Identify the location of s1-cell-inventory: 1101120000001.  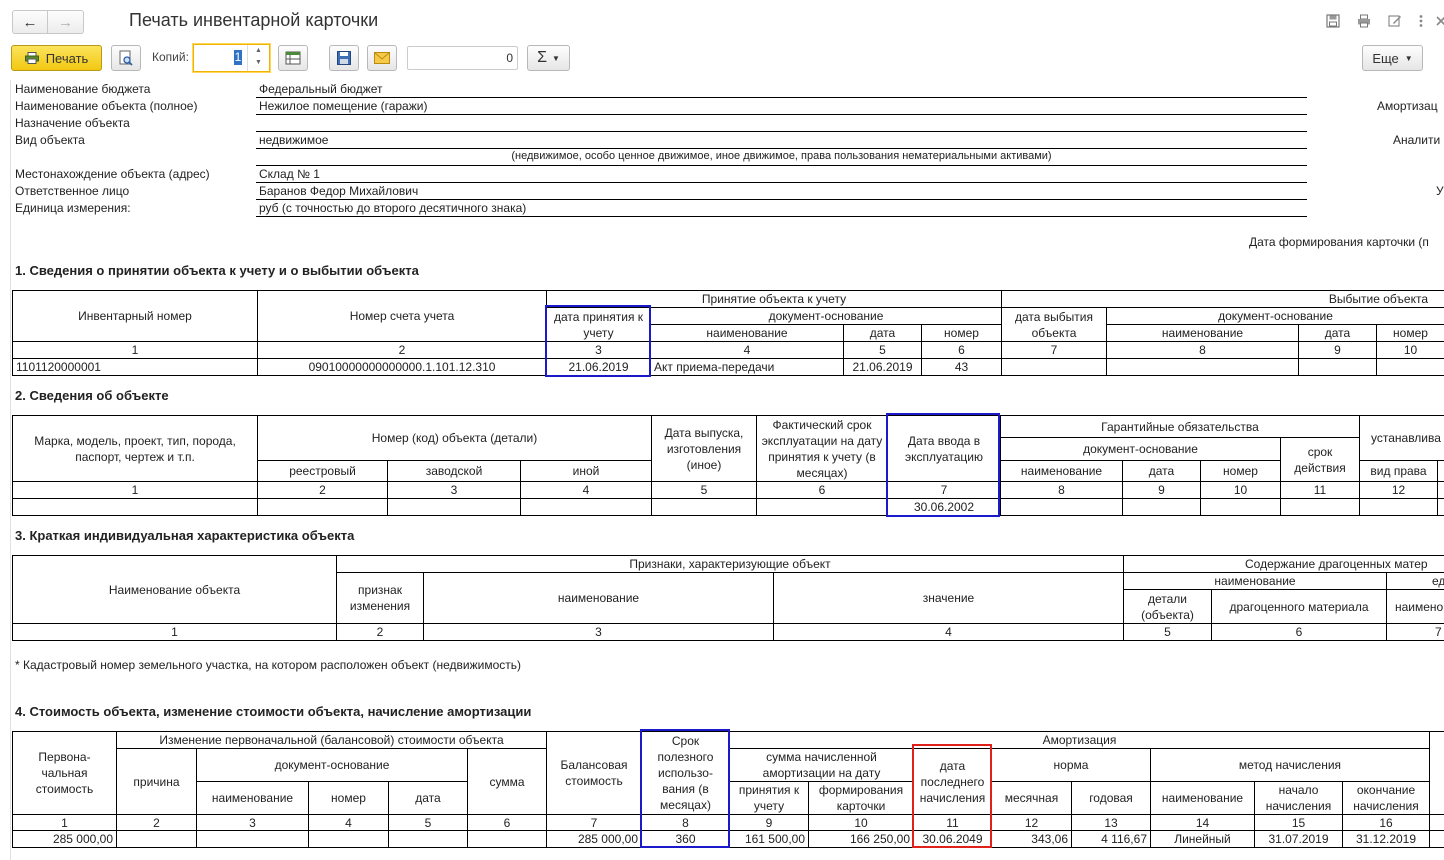
(134, 366).